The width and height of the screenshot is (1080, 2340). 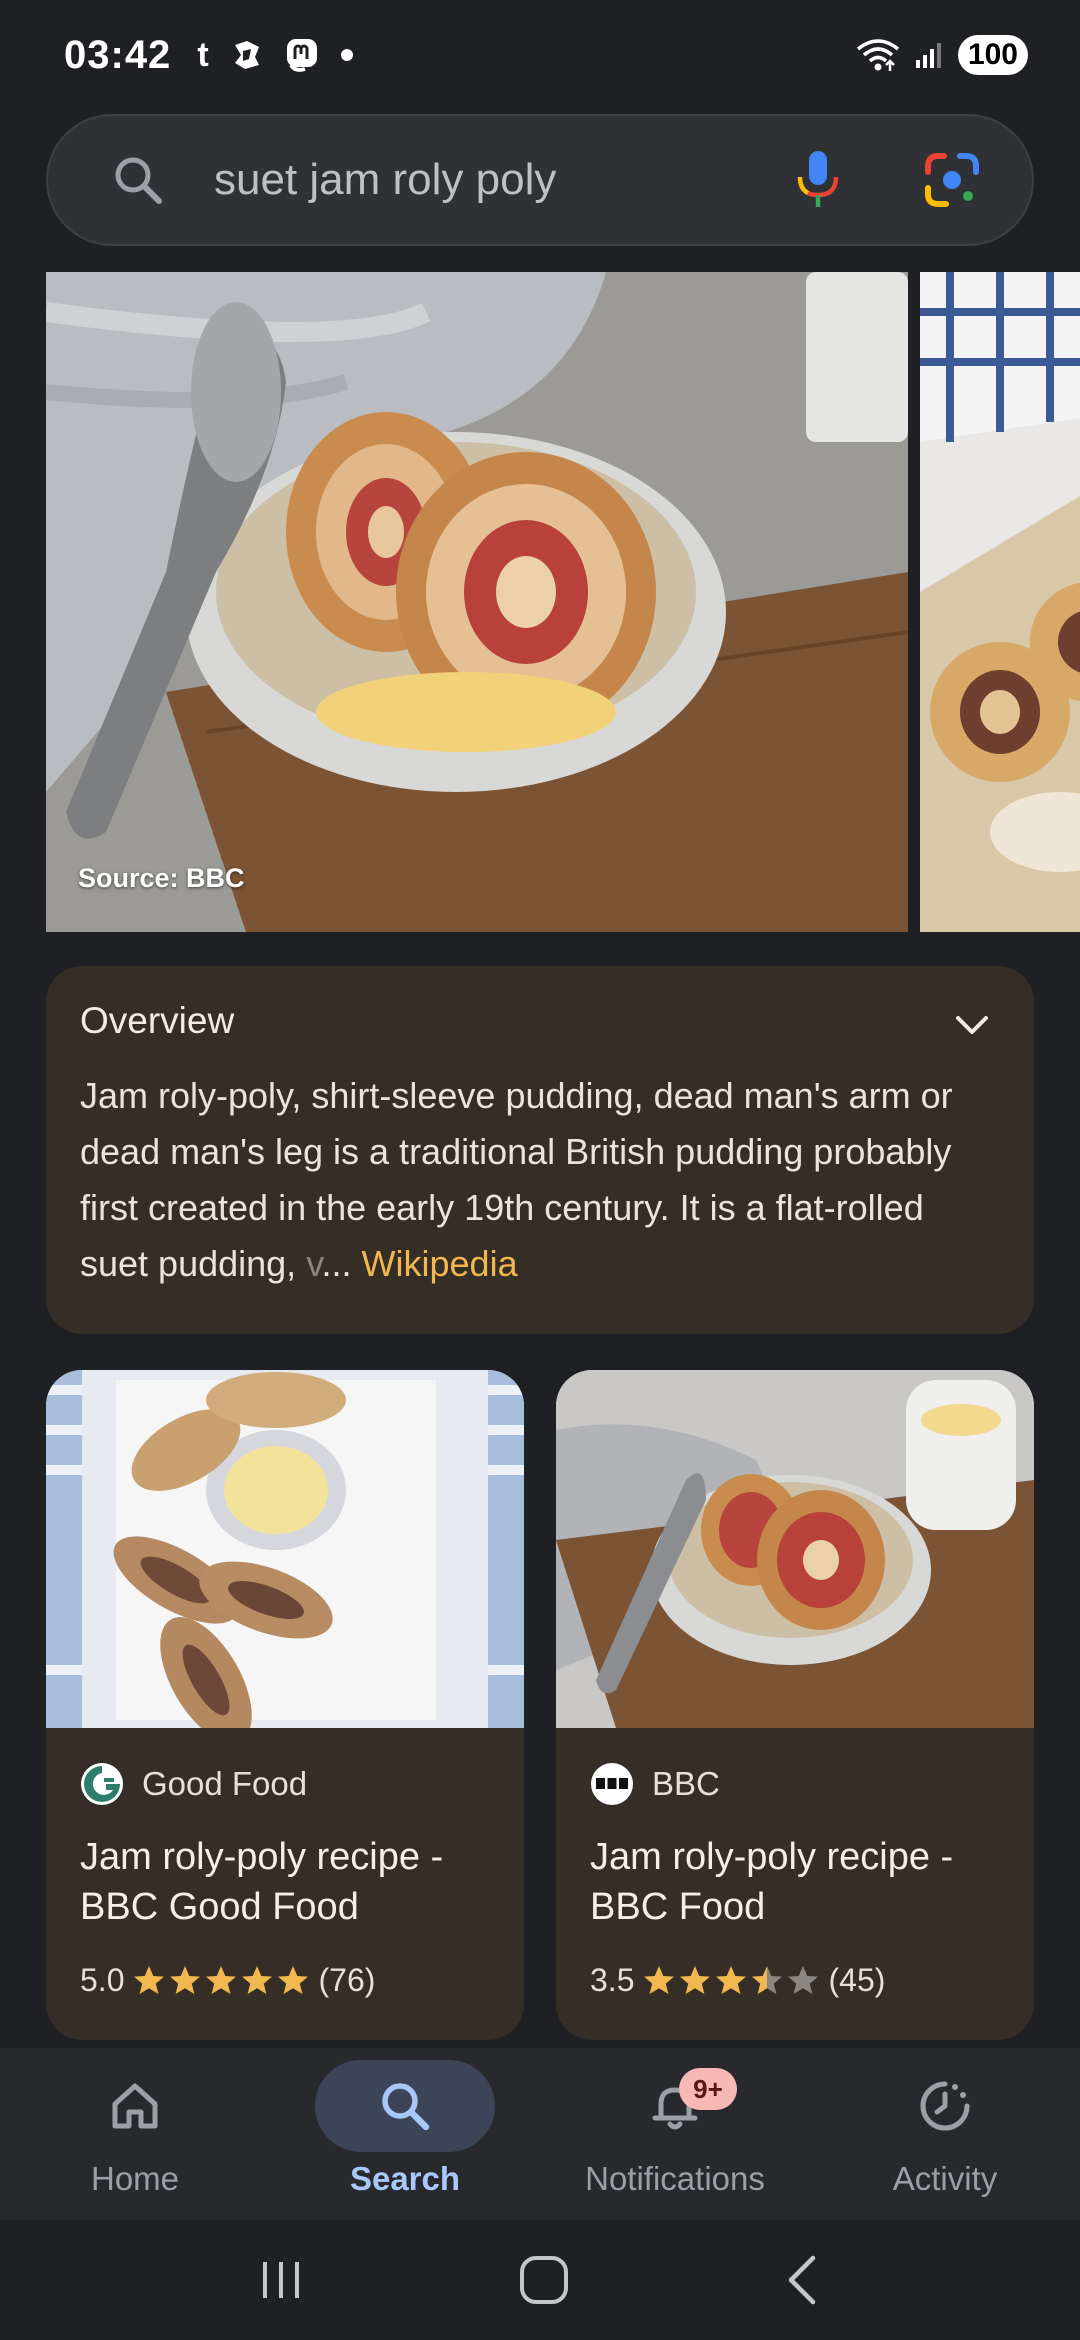 I want to click on nav-activity: Activity, so click(x=945, y=2134).